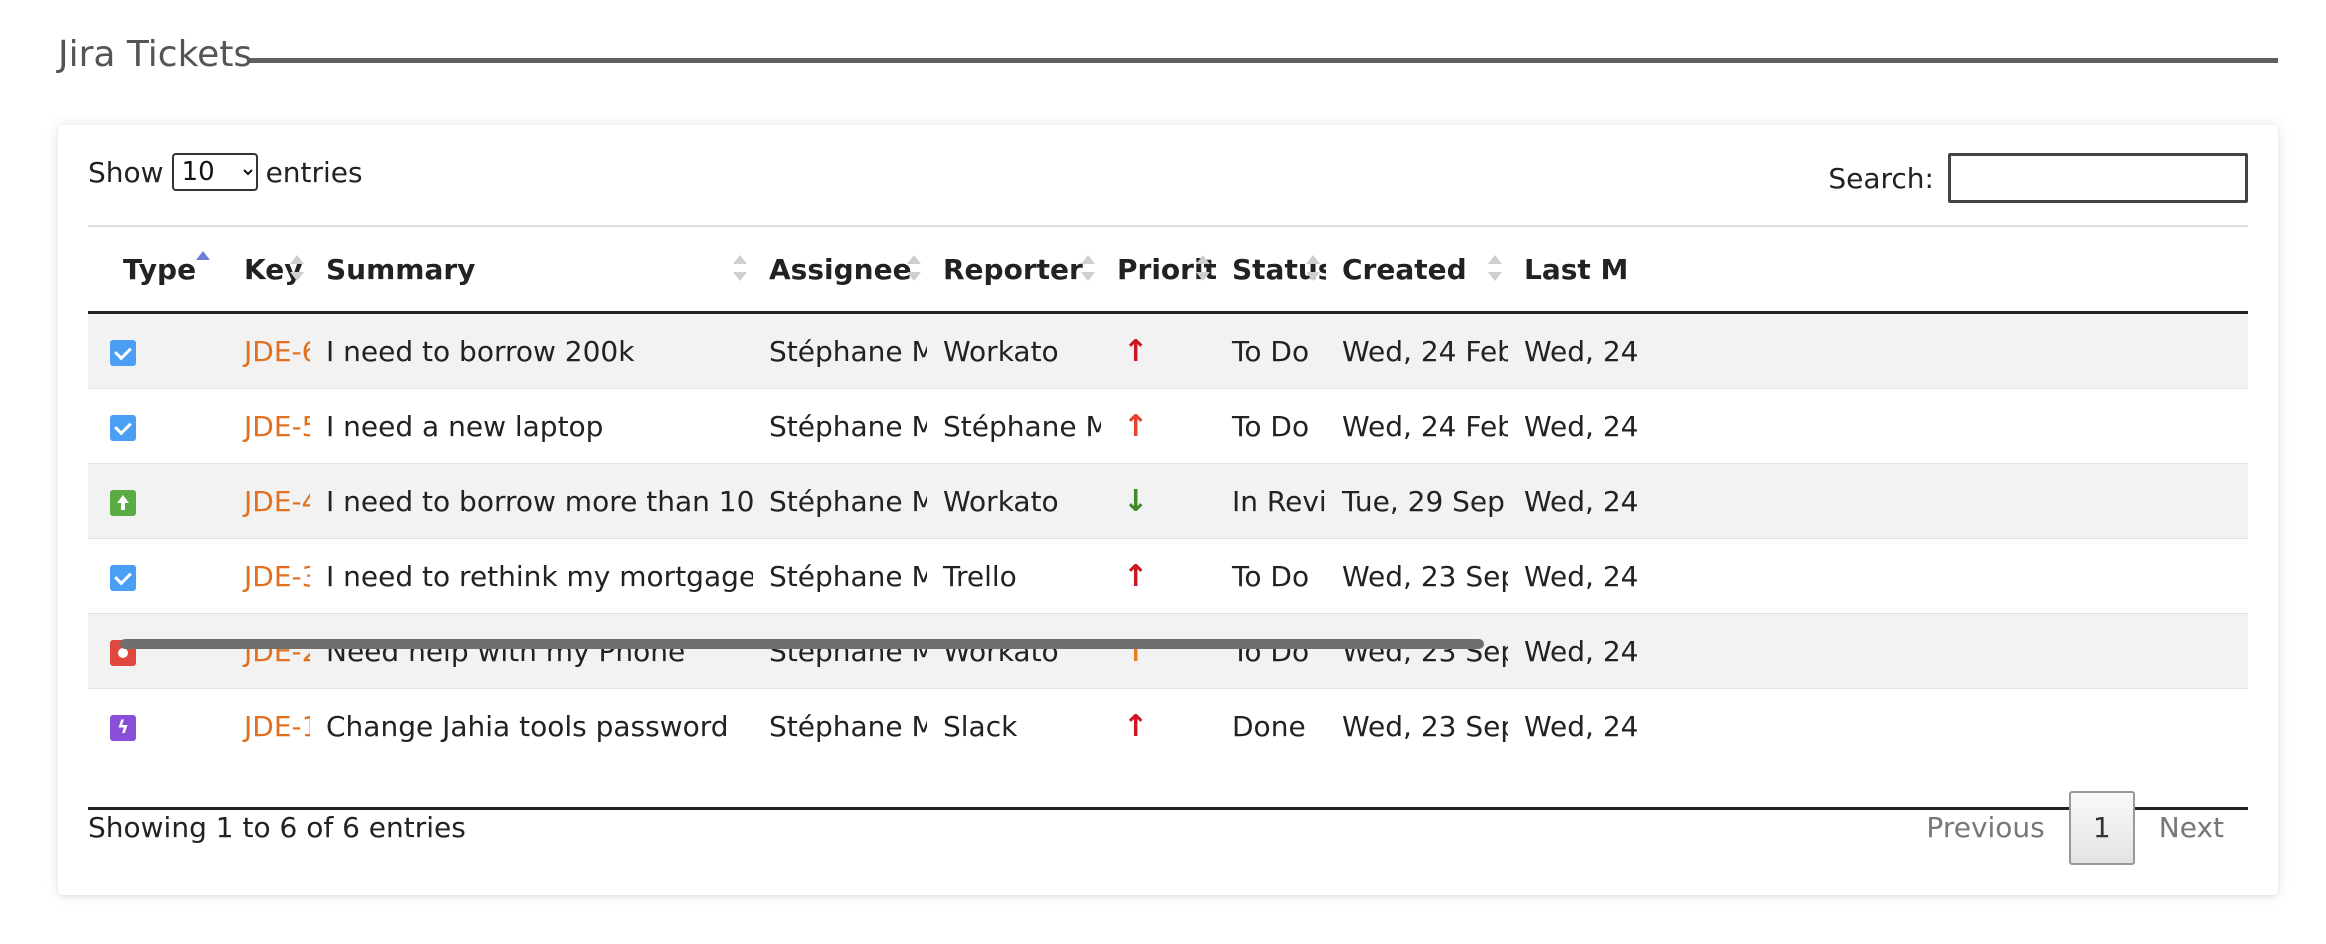  What do you see at coordinates (269, 351) in the screenshot?
I see `ticket-key-link: JDE-6` at bounding box center [269, 351].